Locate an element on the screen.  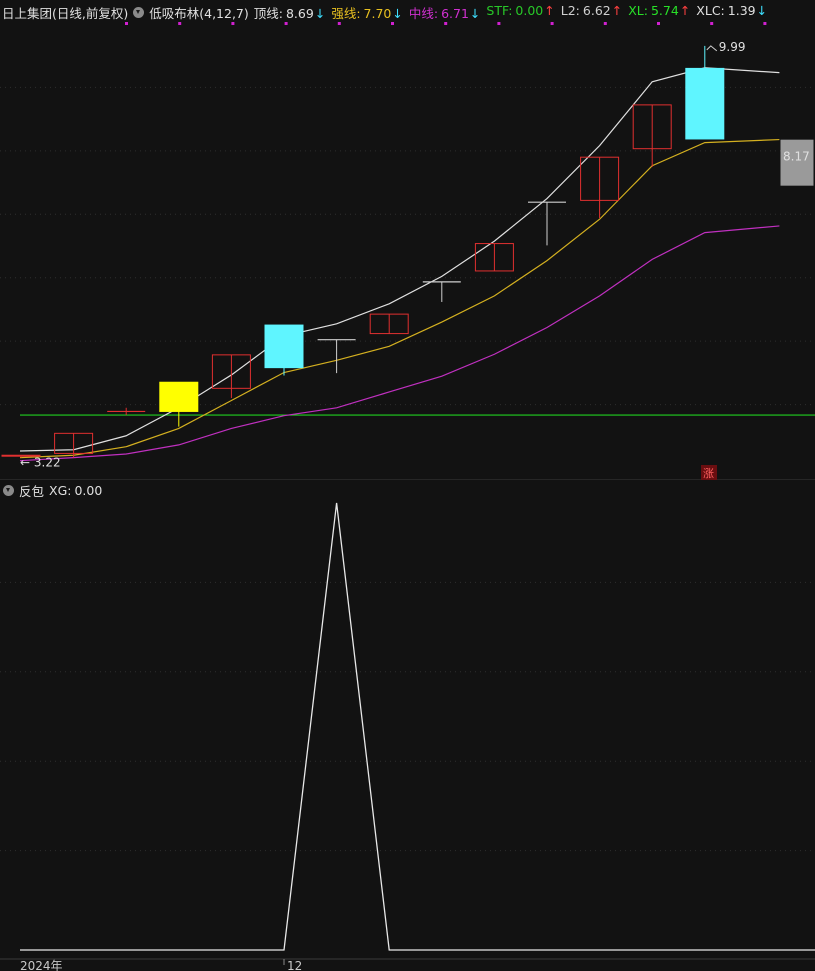
sub-indicator-name: 反包 is located at coordinates (31, 490).